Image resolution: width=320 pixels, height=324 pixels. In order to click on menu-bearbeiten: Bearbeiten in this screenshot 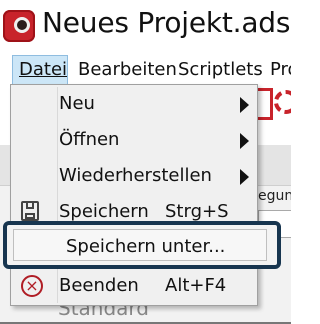, I will do `click(127, 70)`.